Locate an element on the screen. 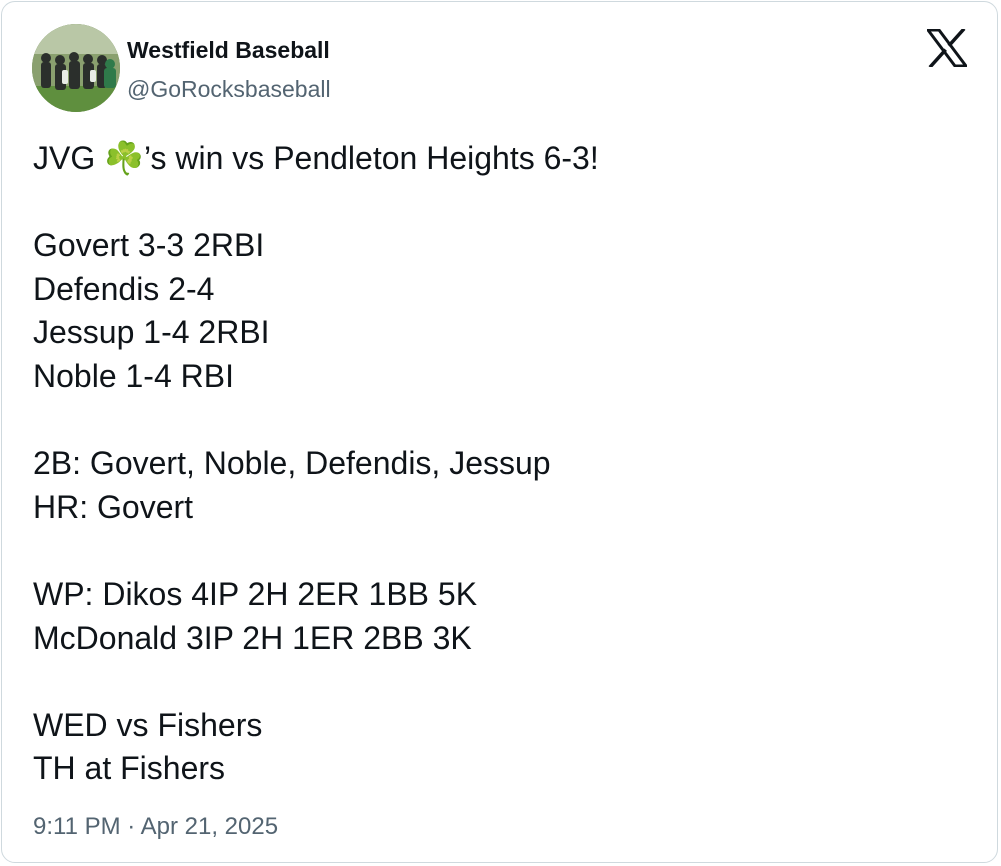 The image size is (1001, 866). tweet-line-stat: Noble 1-4 RBI is located at coordinates (133, 375).